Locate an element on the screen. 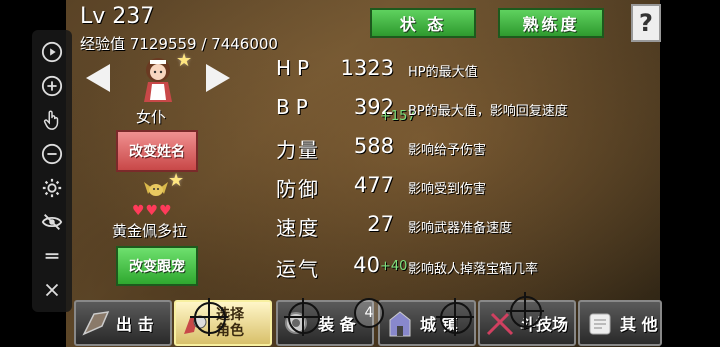 The image size is (720, 347). maid-character-sprite is located at coordinates (158, 80).